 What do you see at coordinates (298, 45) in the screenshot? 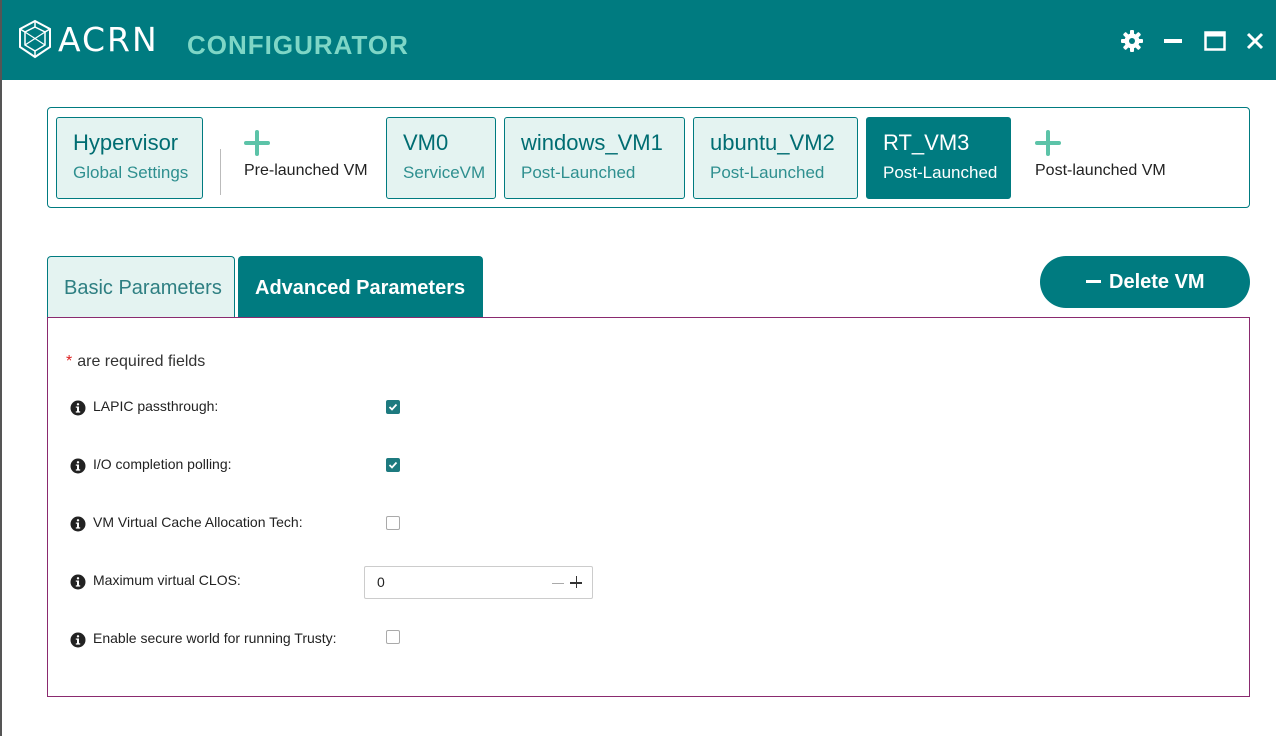
I see `app-subtitle: CONFIGURATOR` at bounding box center [298, 45].